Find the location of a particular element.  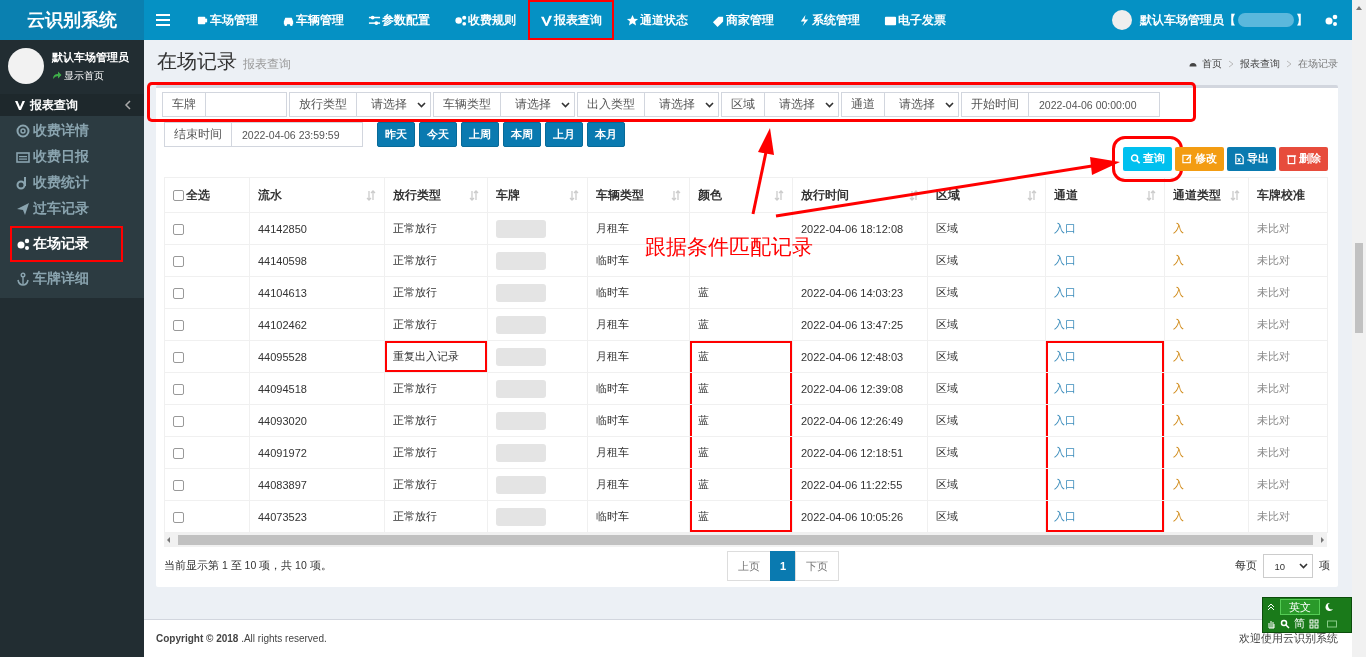

page-button: 1 is located at coordinates (783, 566).